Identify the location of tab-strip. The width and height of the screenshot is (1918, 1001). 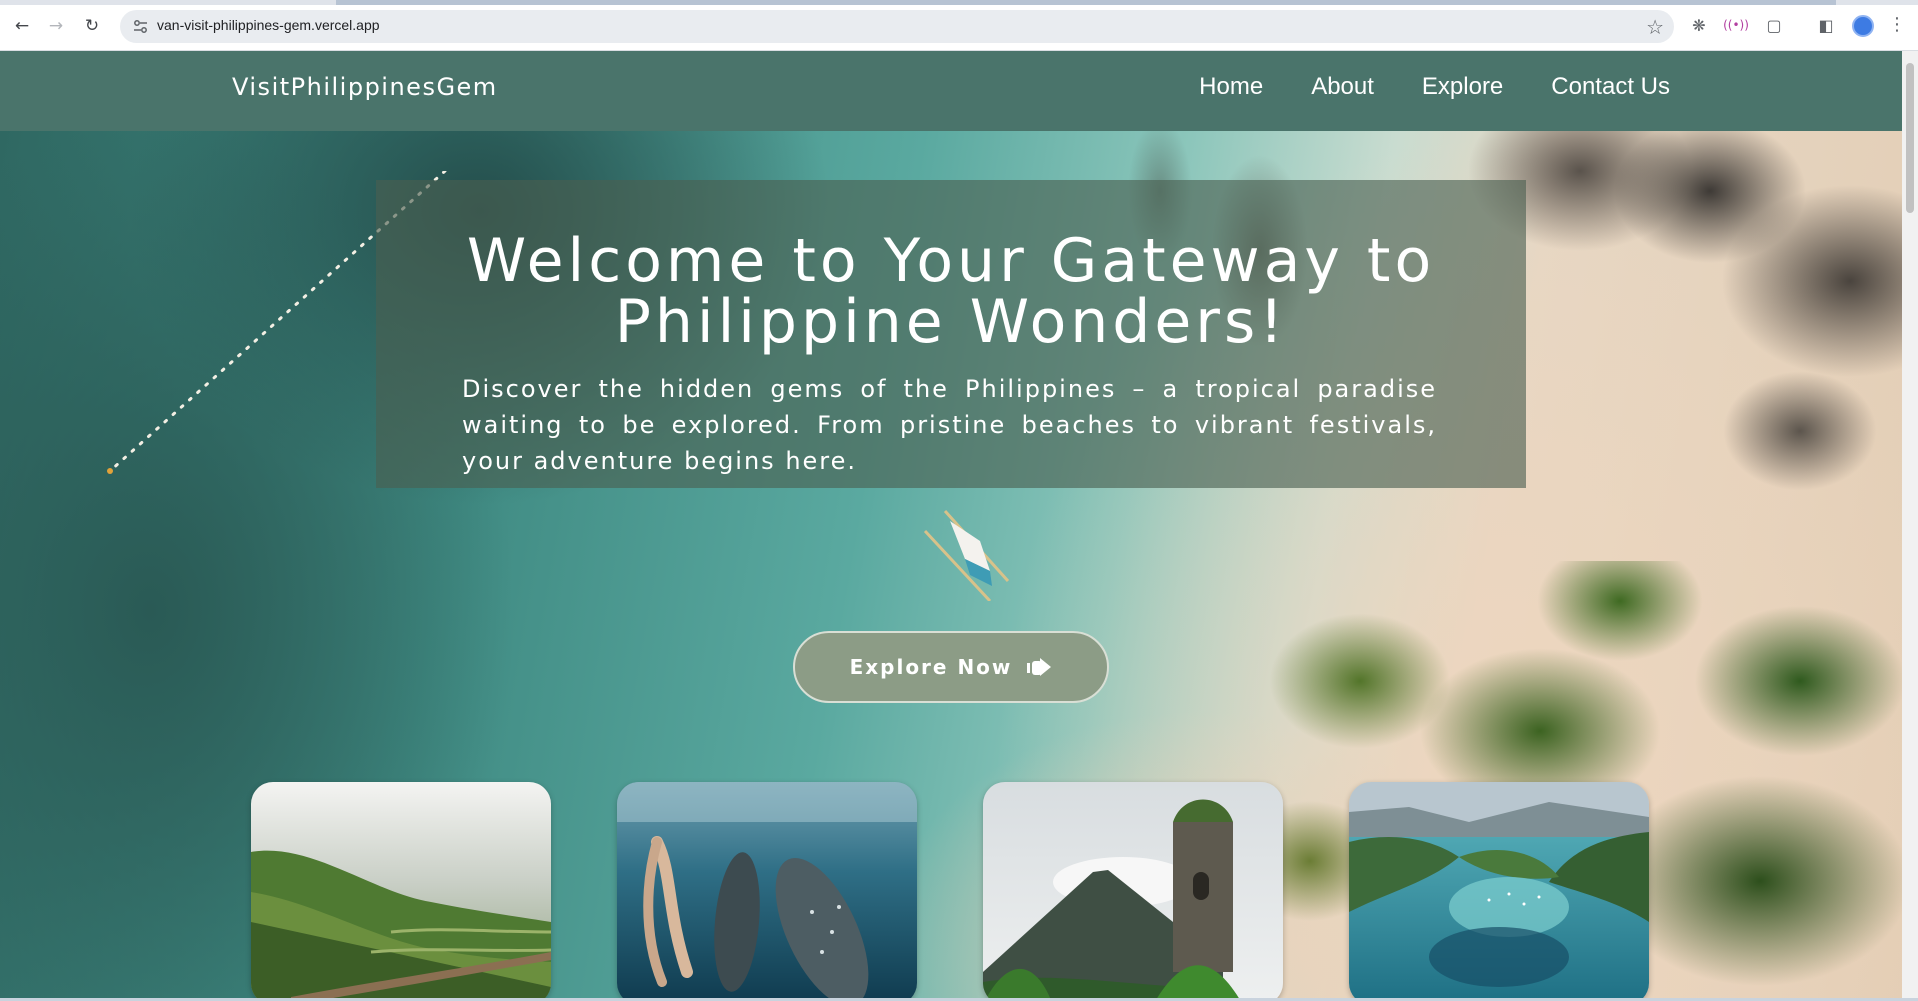
(959, 2).